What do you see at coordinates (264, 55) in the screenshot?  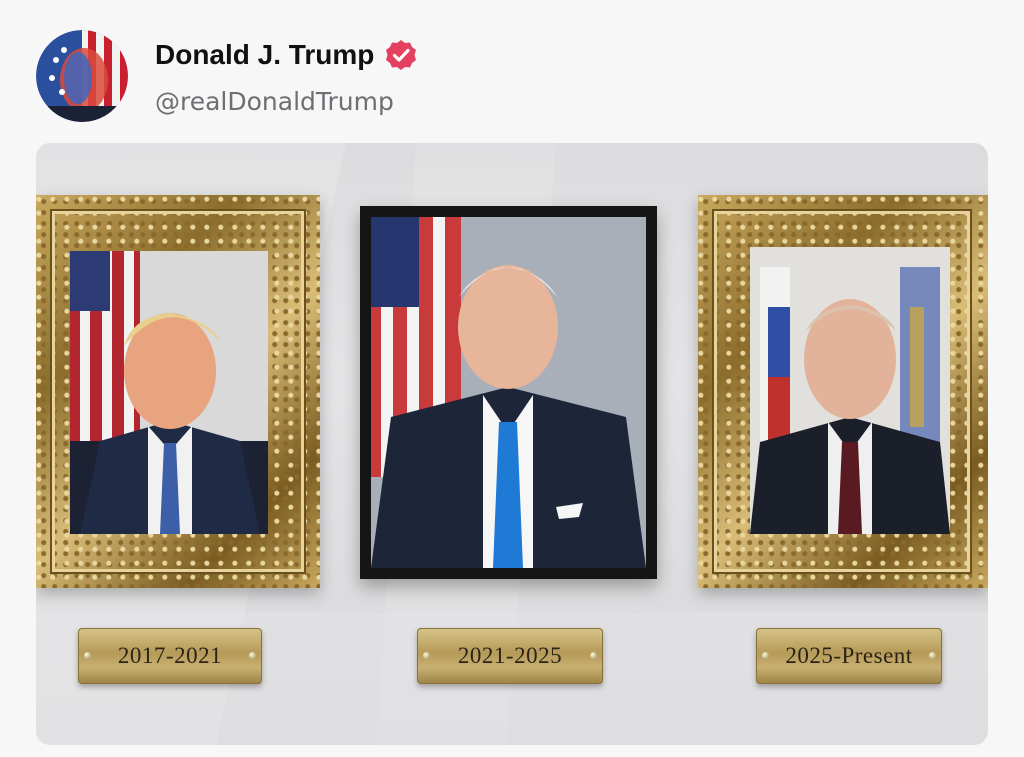 I see `author-display-name: Donald J. Trump` at bounding box center [264, 55].